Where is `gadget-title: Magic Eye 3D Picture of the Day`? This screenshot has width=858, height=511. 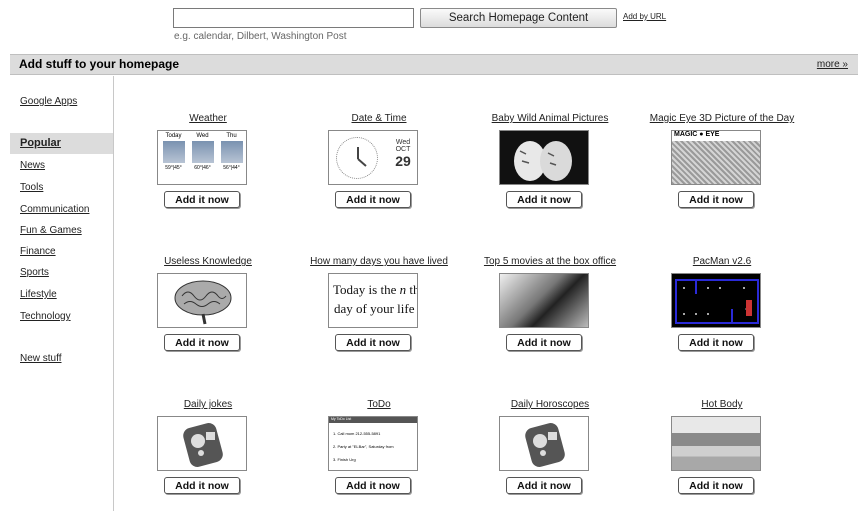 gadget-title: Magic Eye 3D Picture of the Day is located at coordinates (722, 118).